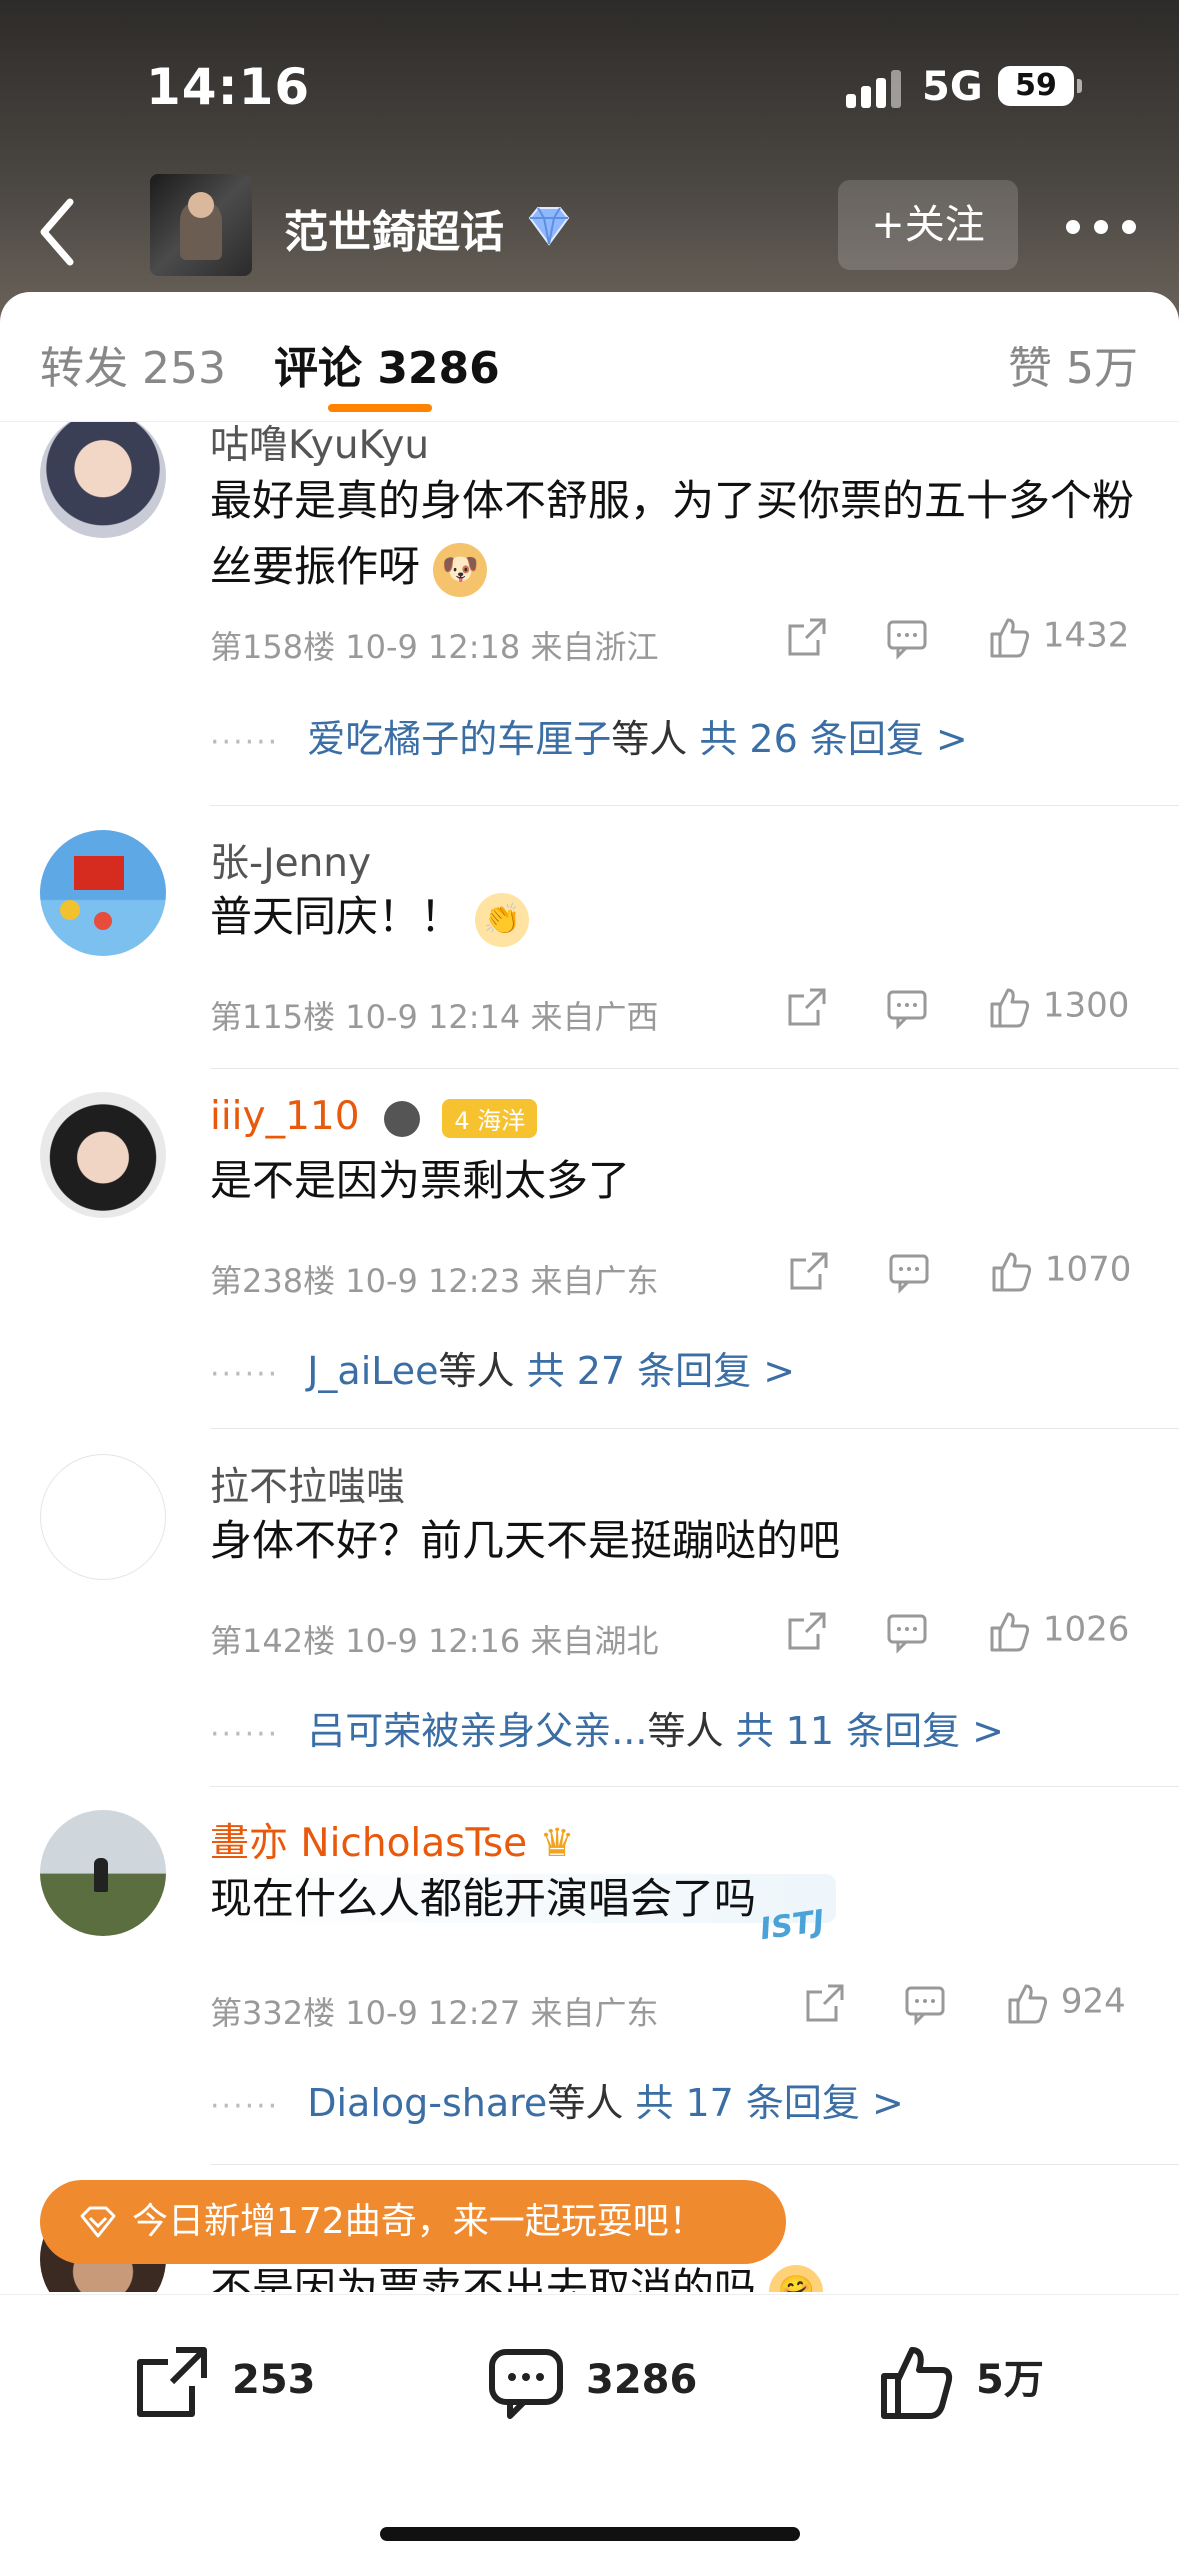  Describe the element at coordinates (590, 2534) in the screenshot. I see `home-indicator` at that location.